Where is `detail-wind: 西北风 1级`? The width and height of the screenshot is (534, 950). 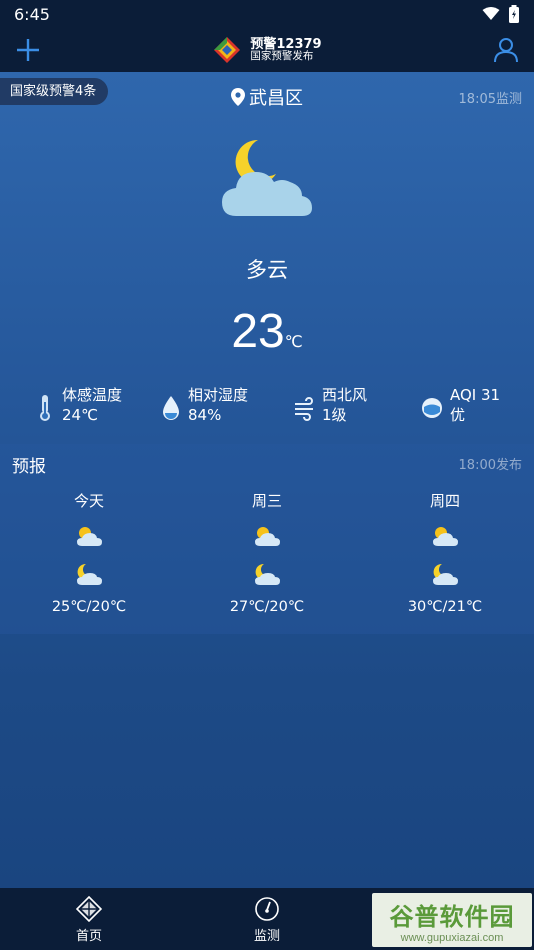
detail-wind: 西北风 1级 is located at coordinates (330, 405).